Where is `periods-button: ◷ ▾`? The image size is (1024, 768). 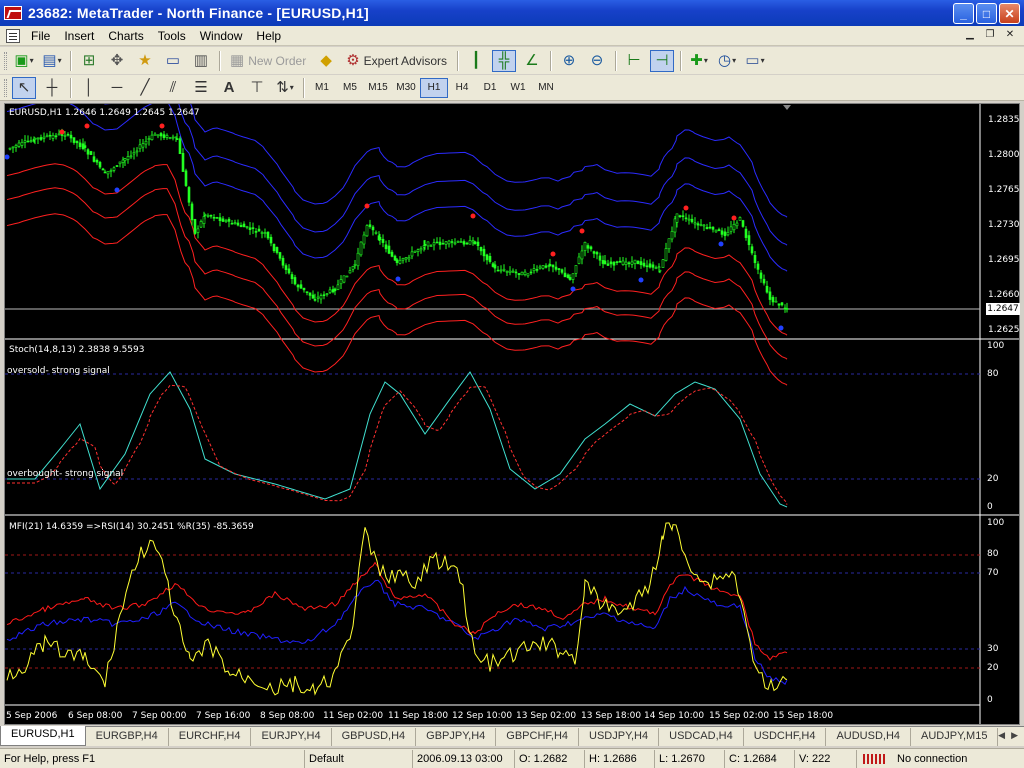
periods-button: ◷ ▾ is located at coordinates (727, 61).